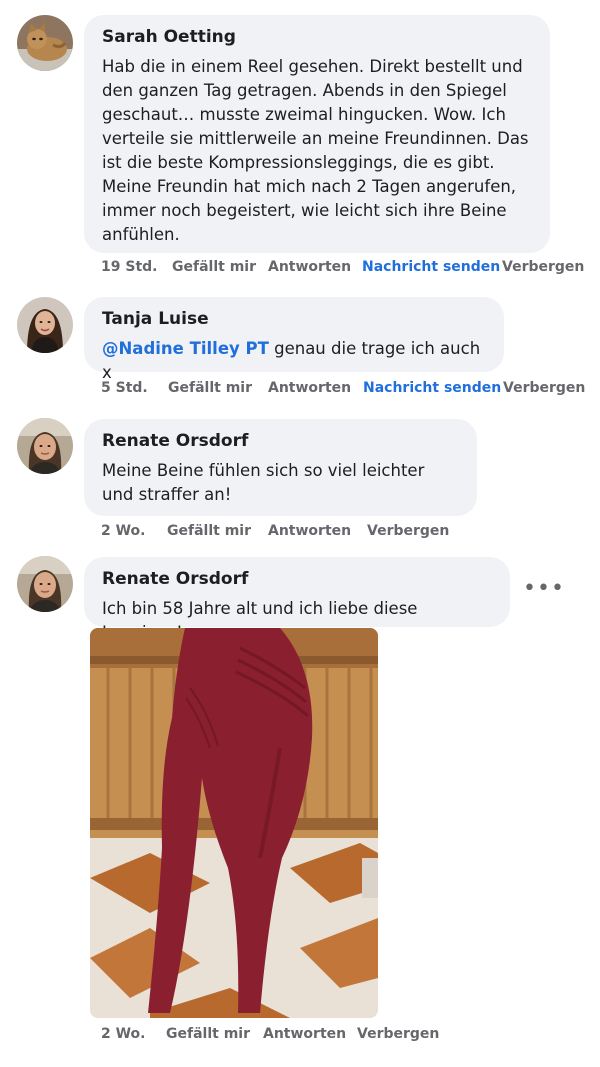  What do you see at coordinates (124, 388) in the screenshot?
I see `comment-timestamp: 5 Std.` at bounding box center [124, 388].